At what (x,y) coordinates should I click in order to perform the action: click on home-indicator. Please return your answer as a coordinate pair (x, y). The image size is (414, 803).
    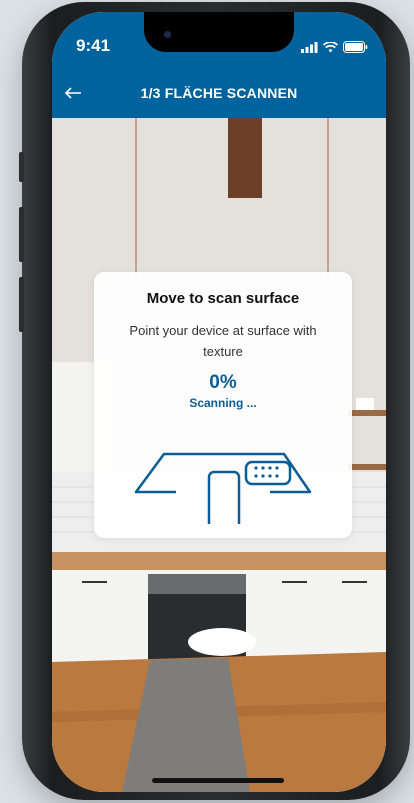
    Looking at the image, I should click on (218, 780).